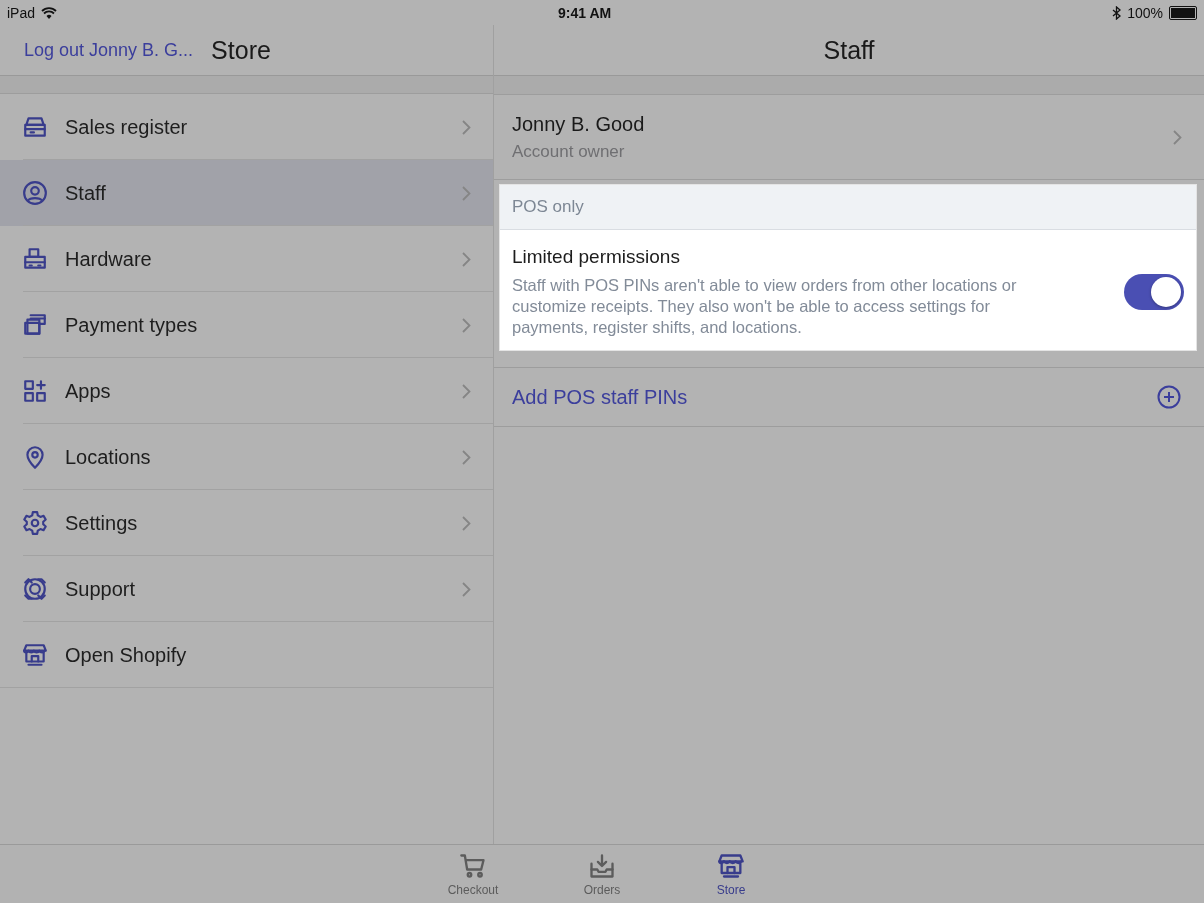  I want to click on pane-title: Staff, so click(849, 50).